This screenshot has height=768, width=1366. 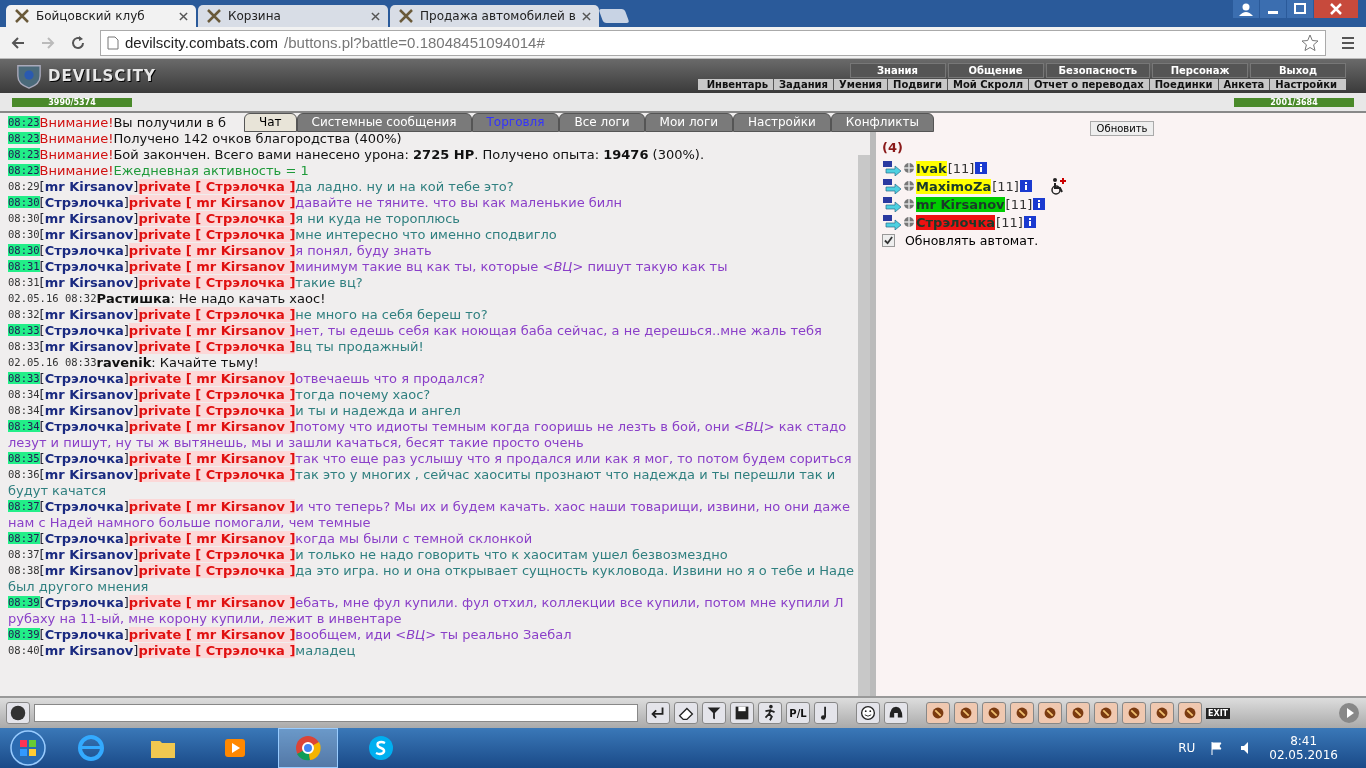 What do you see at coordinates (686, 713) in the screenshot?
I see `eraser-icon` at bounding box center [686, 713].